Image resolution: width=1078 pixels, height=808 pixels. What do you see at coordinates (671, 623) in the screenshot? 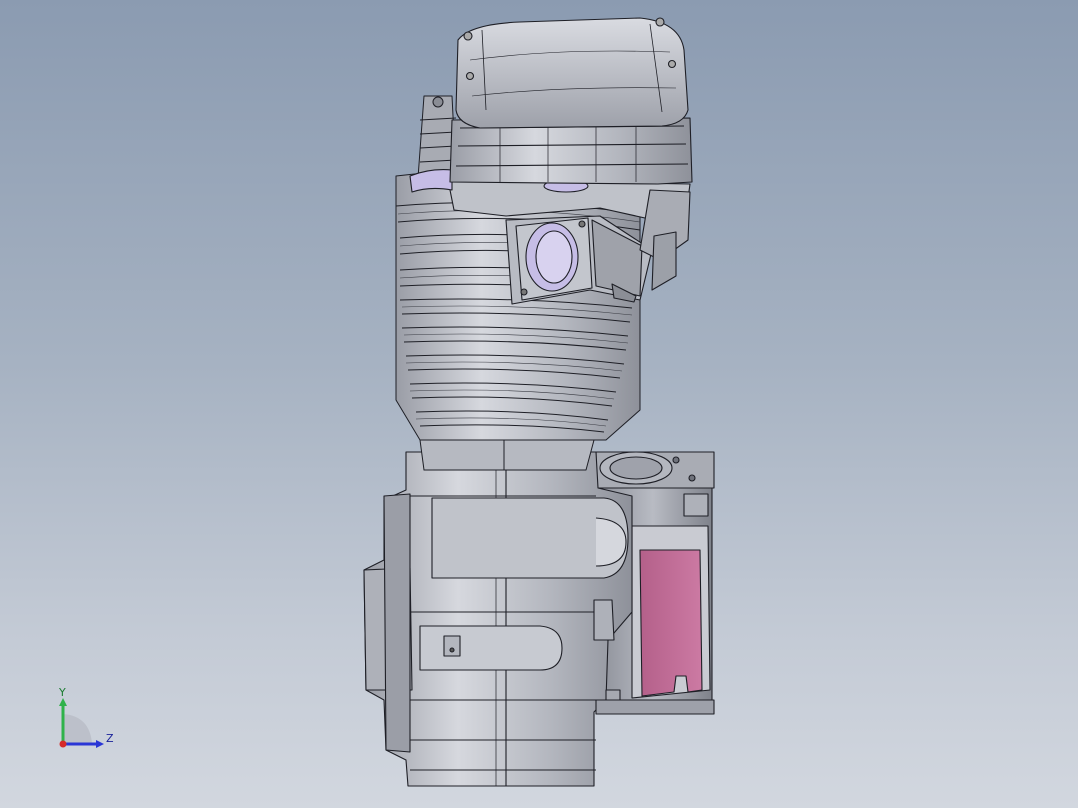
I see `oil-tank-panel` at bounding box center [671, 623].